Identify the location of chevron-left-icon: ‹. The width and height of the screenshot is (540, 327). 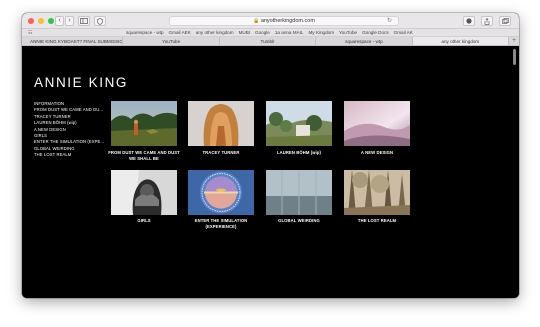
(59, 20).